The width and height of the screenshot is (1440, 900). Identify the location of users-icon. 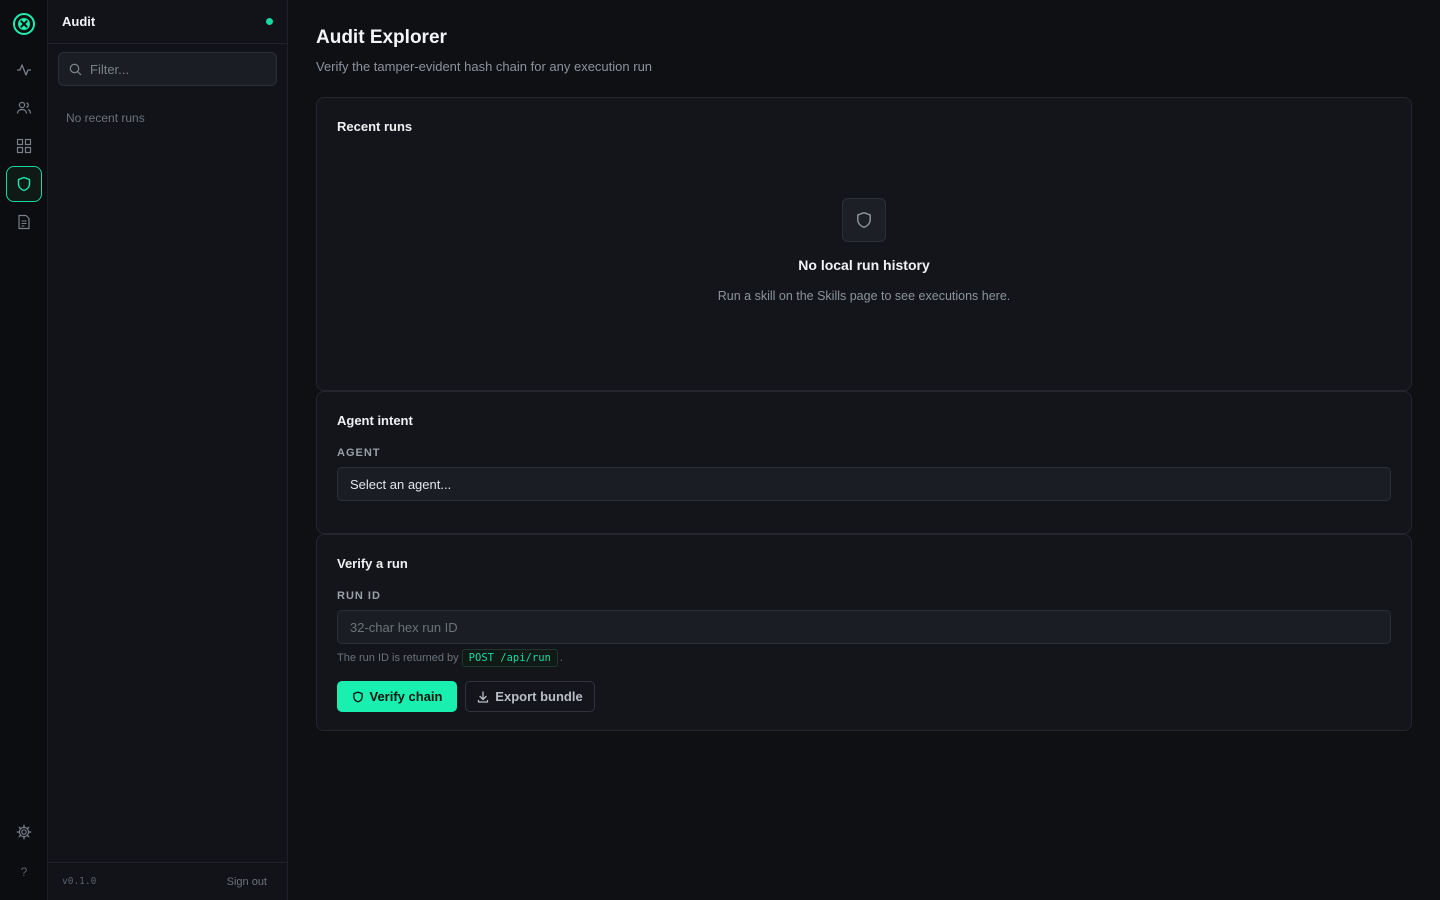
(24, 107).